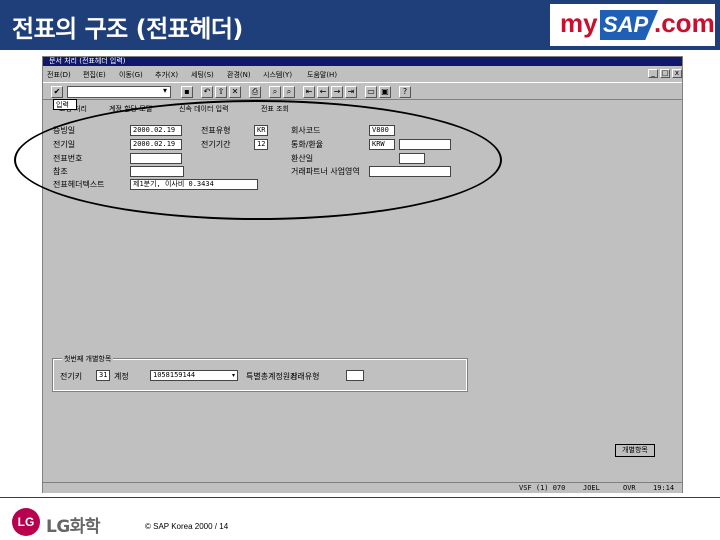 This screenshot has width=720, height=540. What do you see at coordinates (325, 171) in the screenshot?
I see `trading-partner-label: 거래파트너 사업영역` at bounding box center [325, 171].